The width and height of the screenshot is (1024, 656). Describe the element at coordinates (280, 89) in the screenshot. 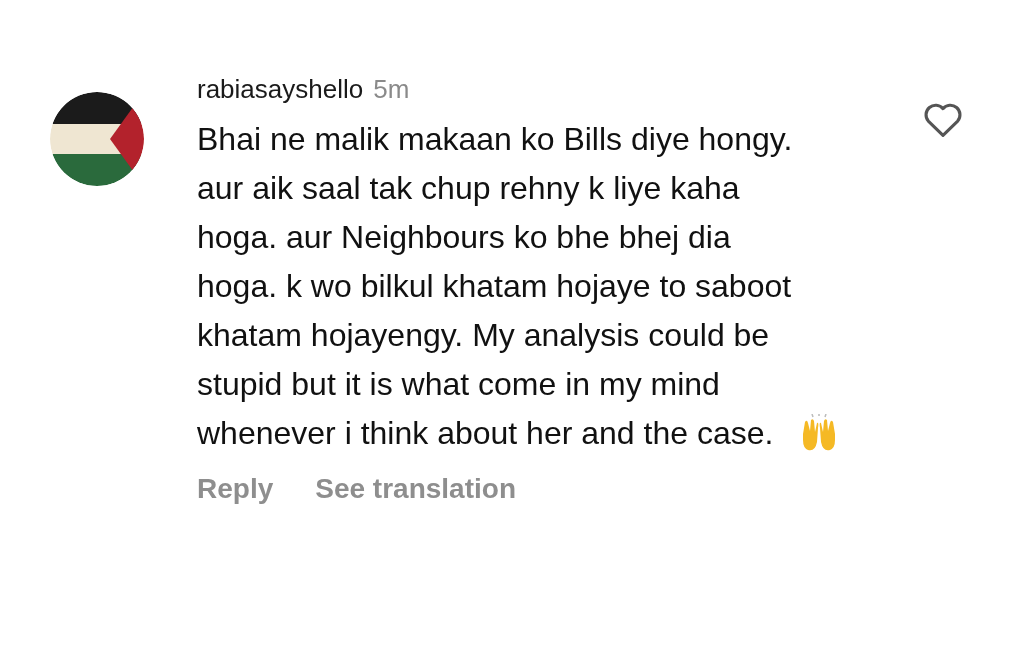

I see `username: rabiasayshello` at that location.